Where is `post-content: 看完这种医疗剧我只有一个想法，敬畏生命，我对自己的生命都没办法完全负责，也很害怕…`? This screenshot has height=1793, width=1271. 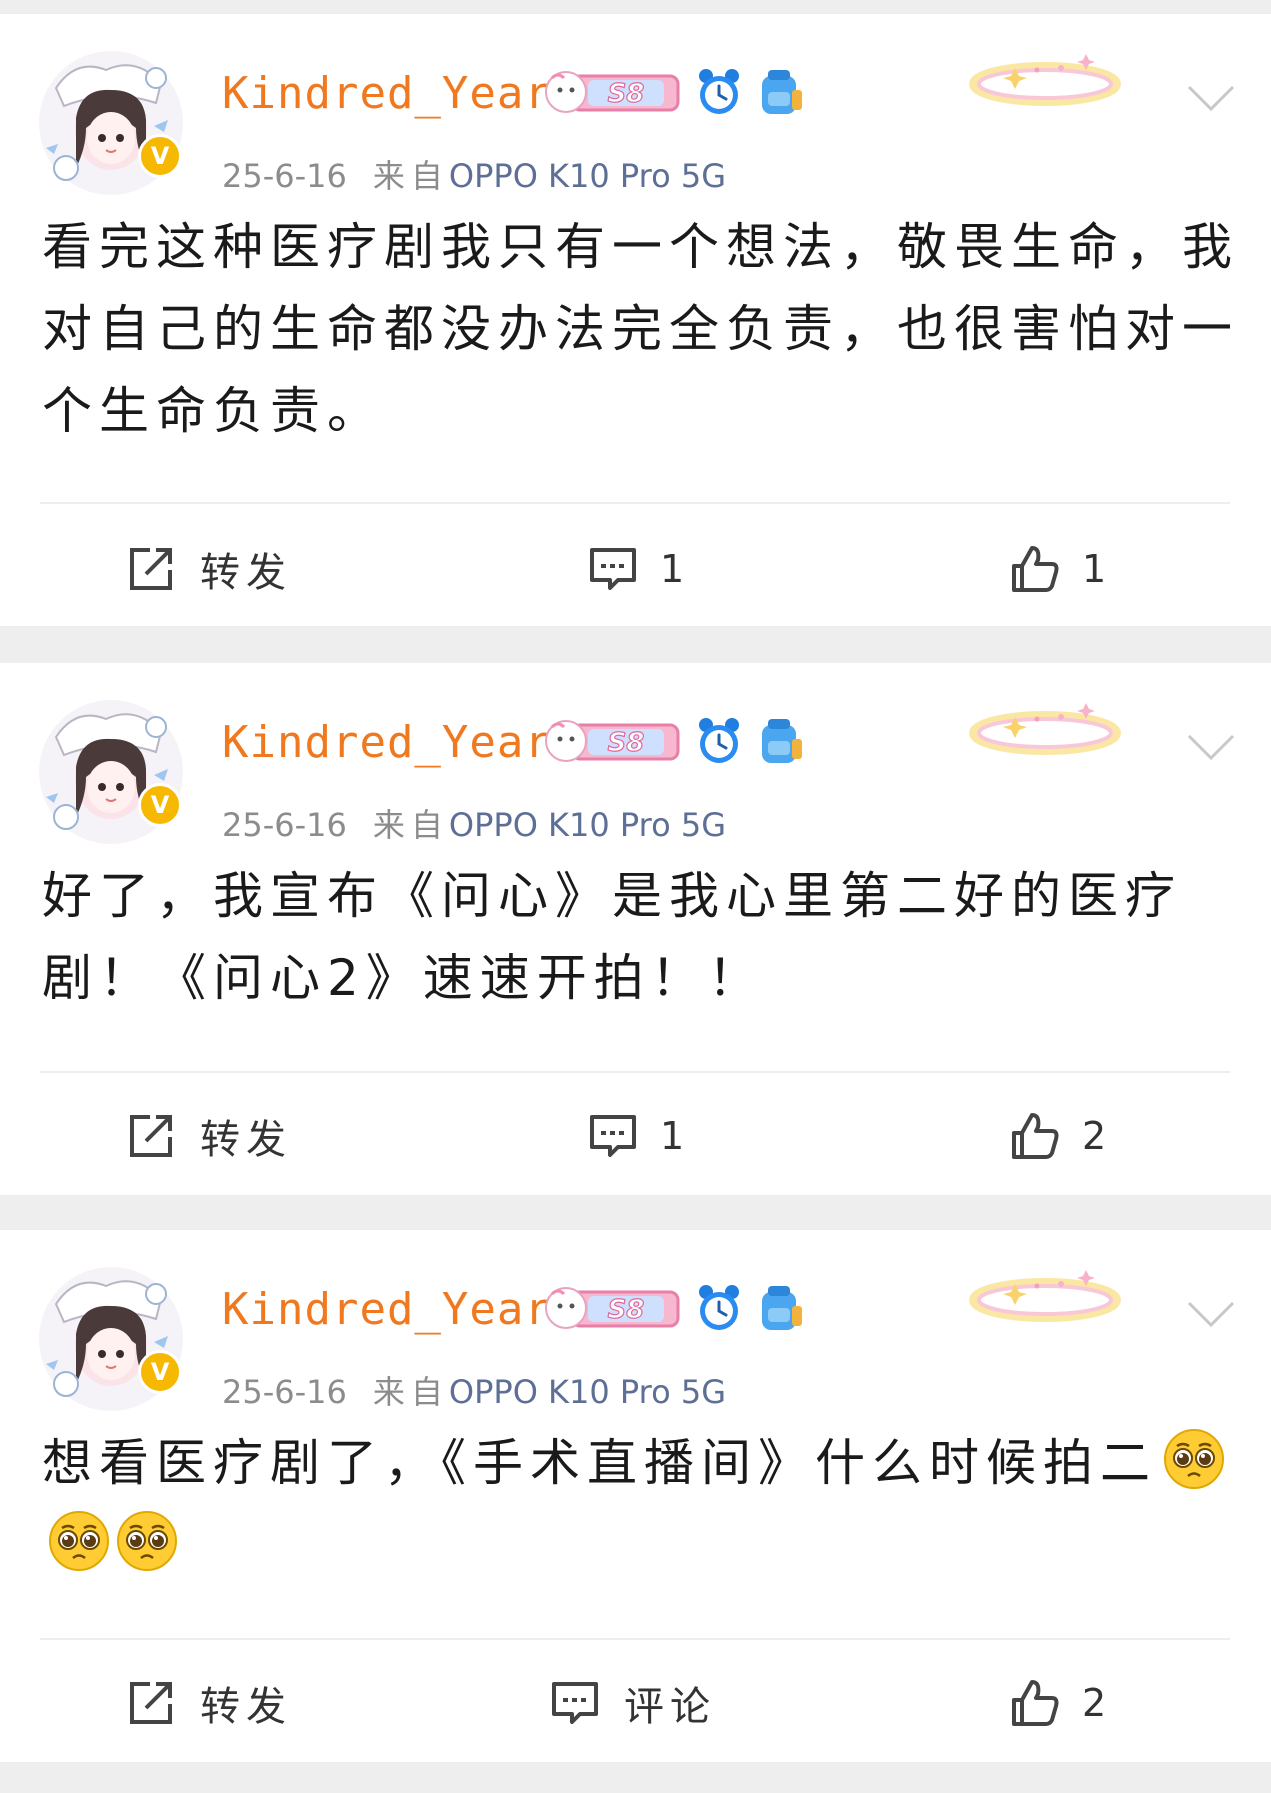
post-content: 看完这种医疗剧我只有一个想法，敬畏生命，我对自己的生命都没办法完全负责，也很害怕… is located at coordinates (642, 329).